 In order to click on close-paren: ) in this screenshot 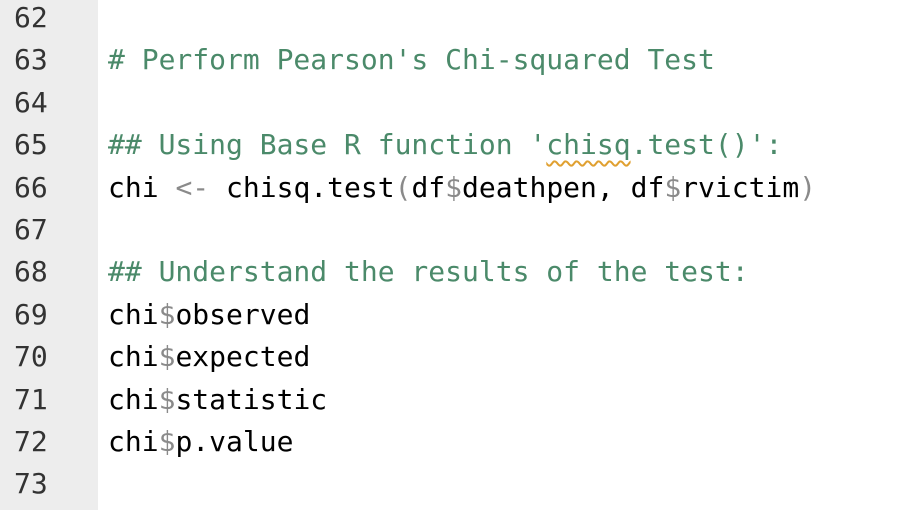, I will do `click(808, 187)`.